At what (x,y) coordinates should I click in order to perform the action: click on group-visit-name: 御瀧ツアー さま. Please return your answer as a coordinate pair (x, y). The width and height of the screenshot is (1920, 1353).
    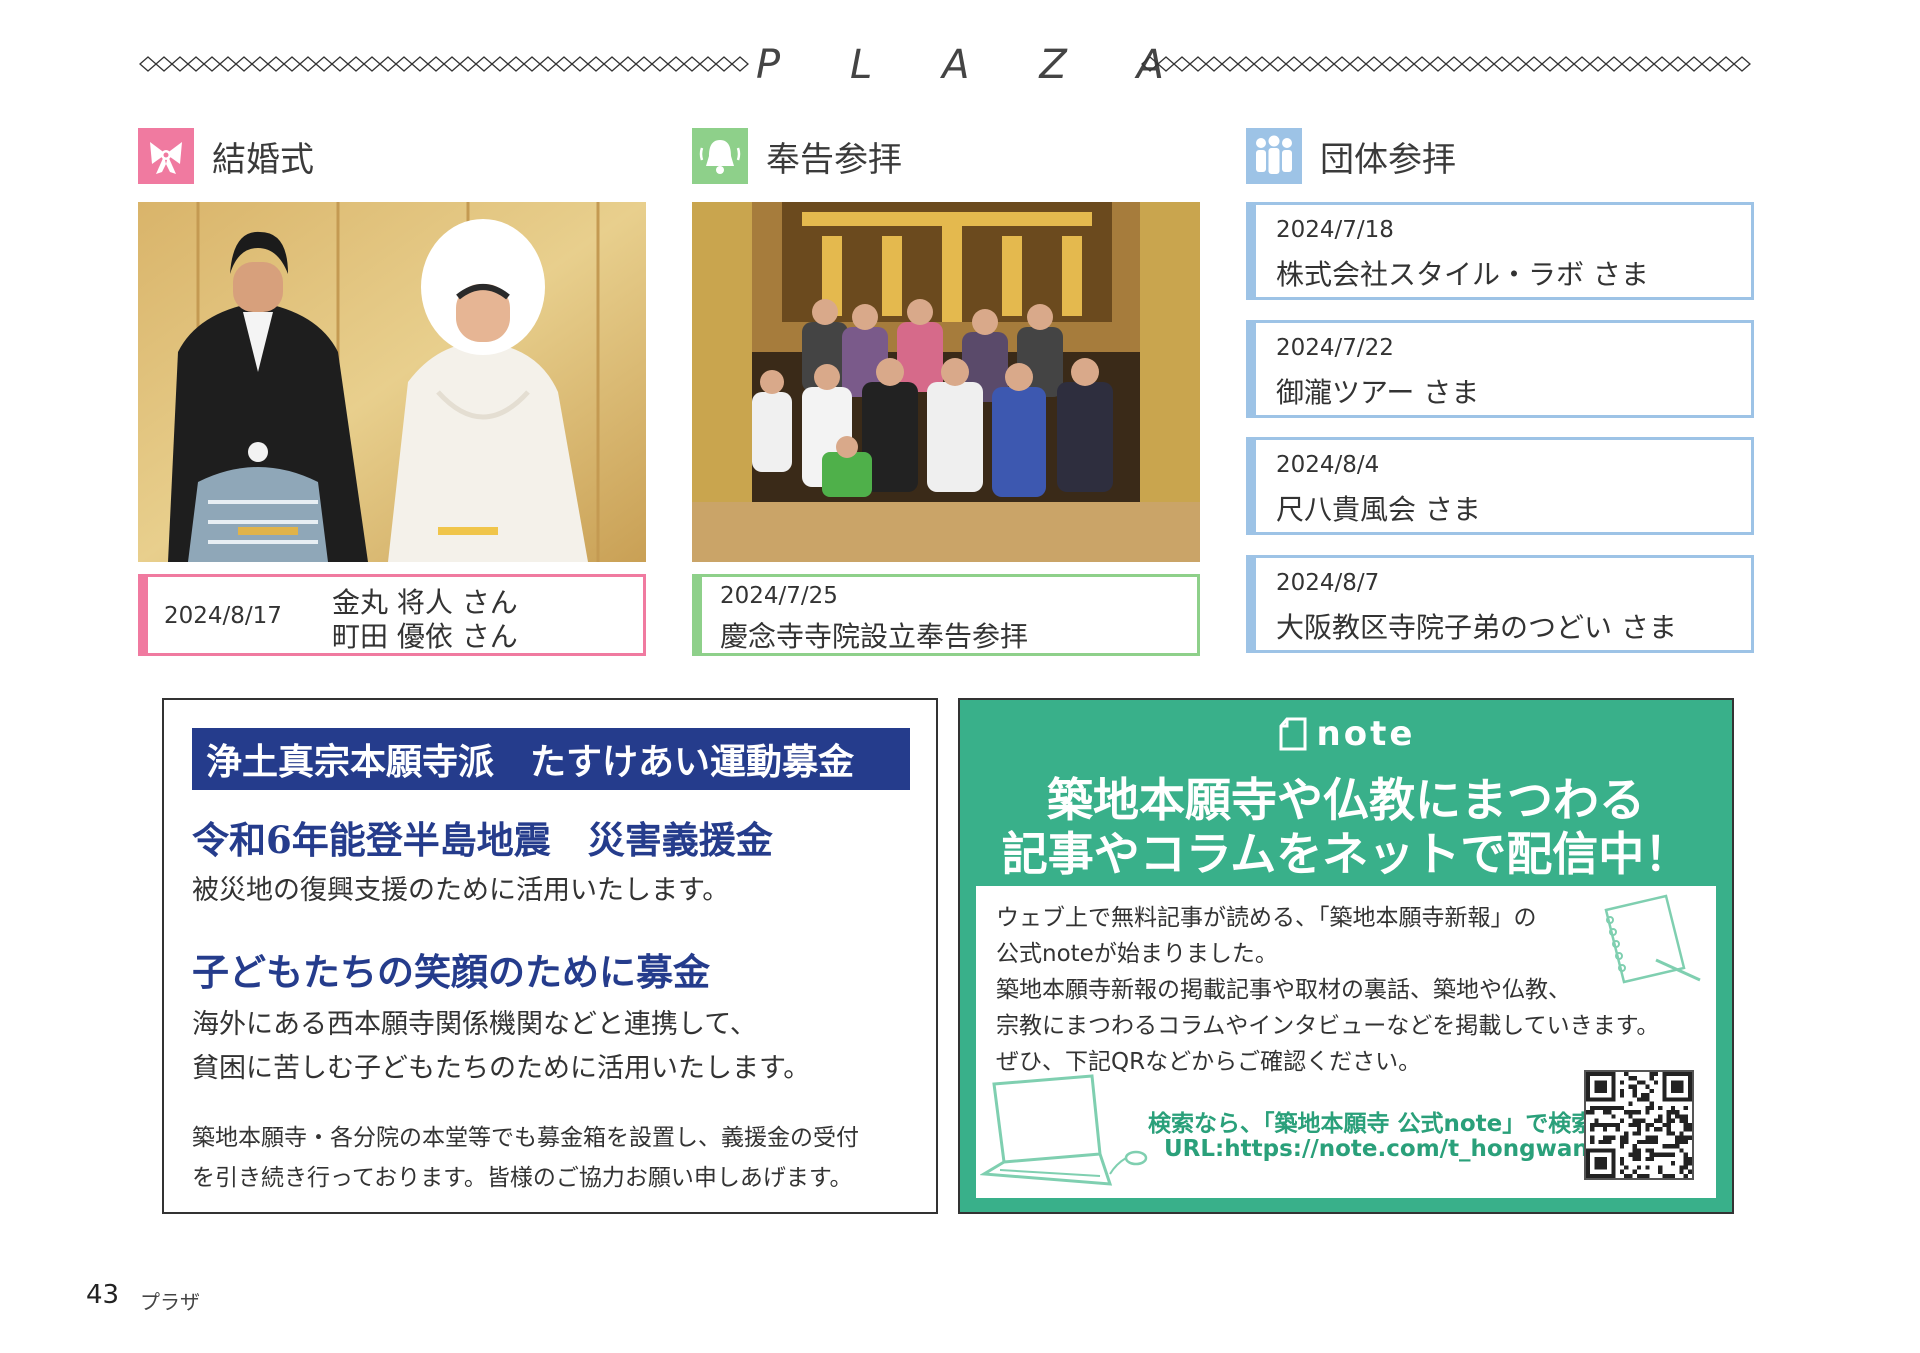
    Looking at the image, I should click on (1378, 392).